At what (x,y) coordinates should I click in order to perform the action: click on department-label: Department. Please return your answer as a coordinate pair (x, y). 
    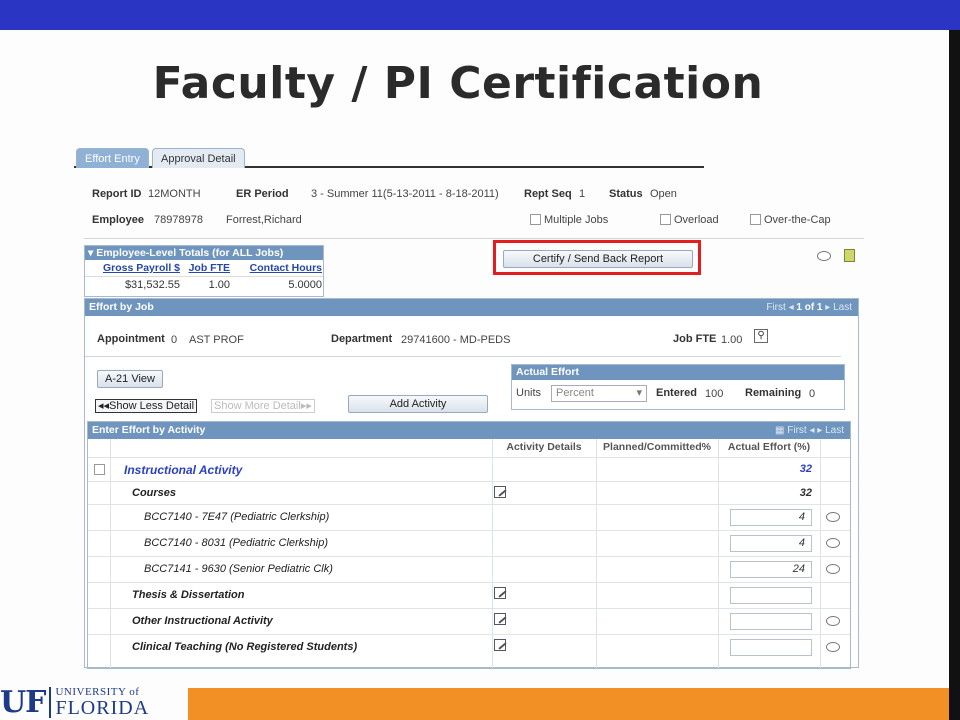
    Looking at the image, I should click on (362, 339).